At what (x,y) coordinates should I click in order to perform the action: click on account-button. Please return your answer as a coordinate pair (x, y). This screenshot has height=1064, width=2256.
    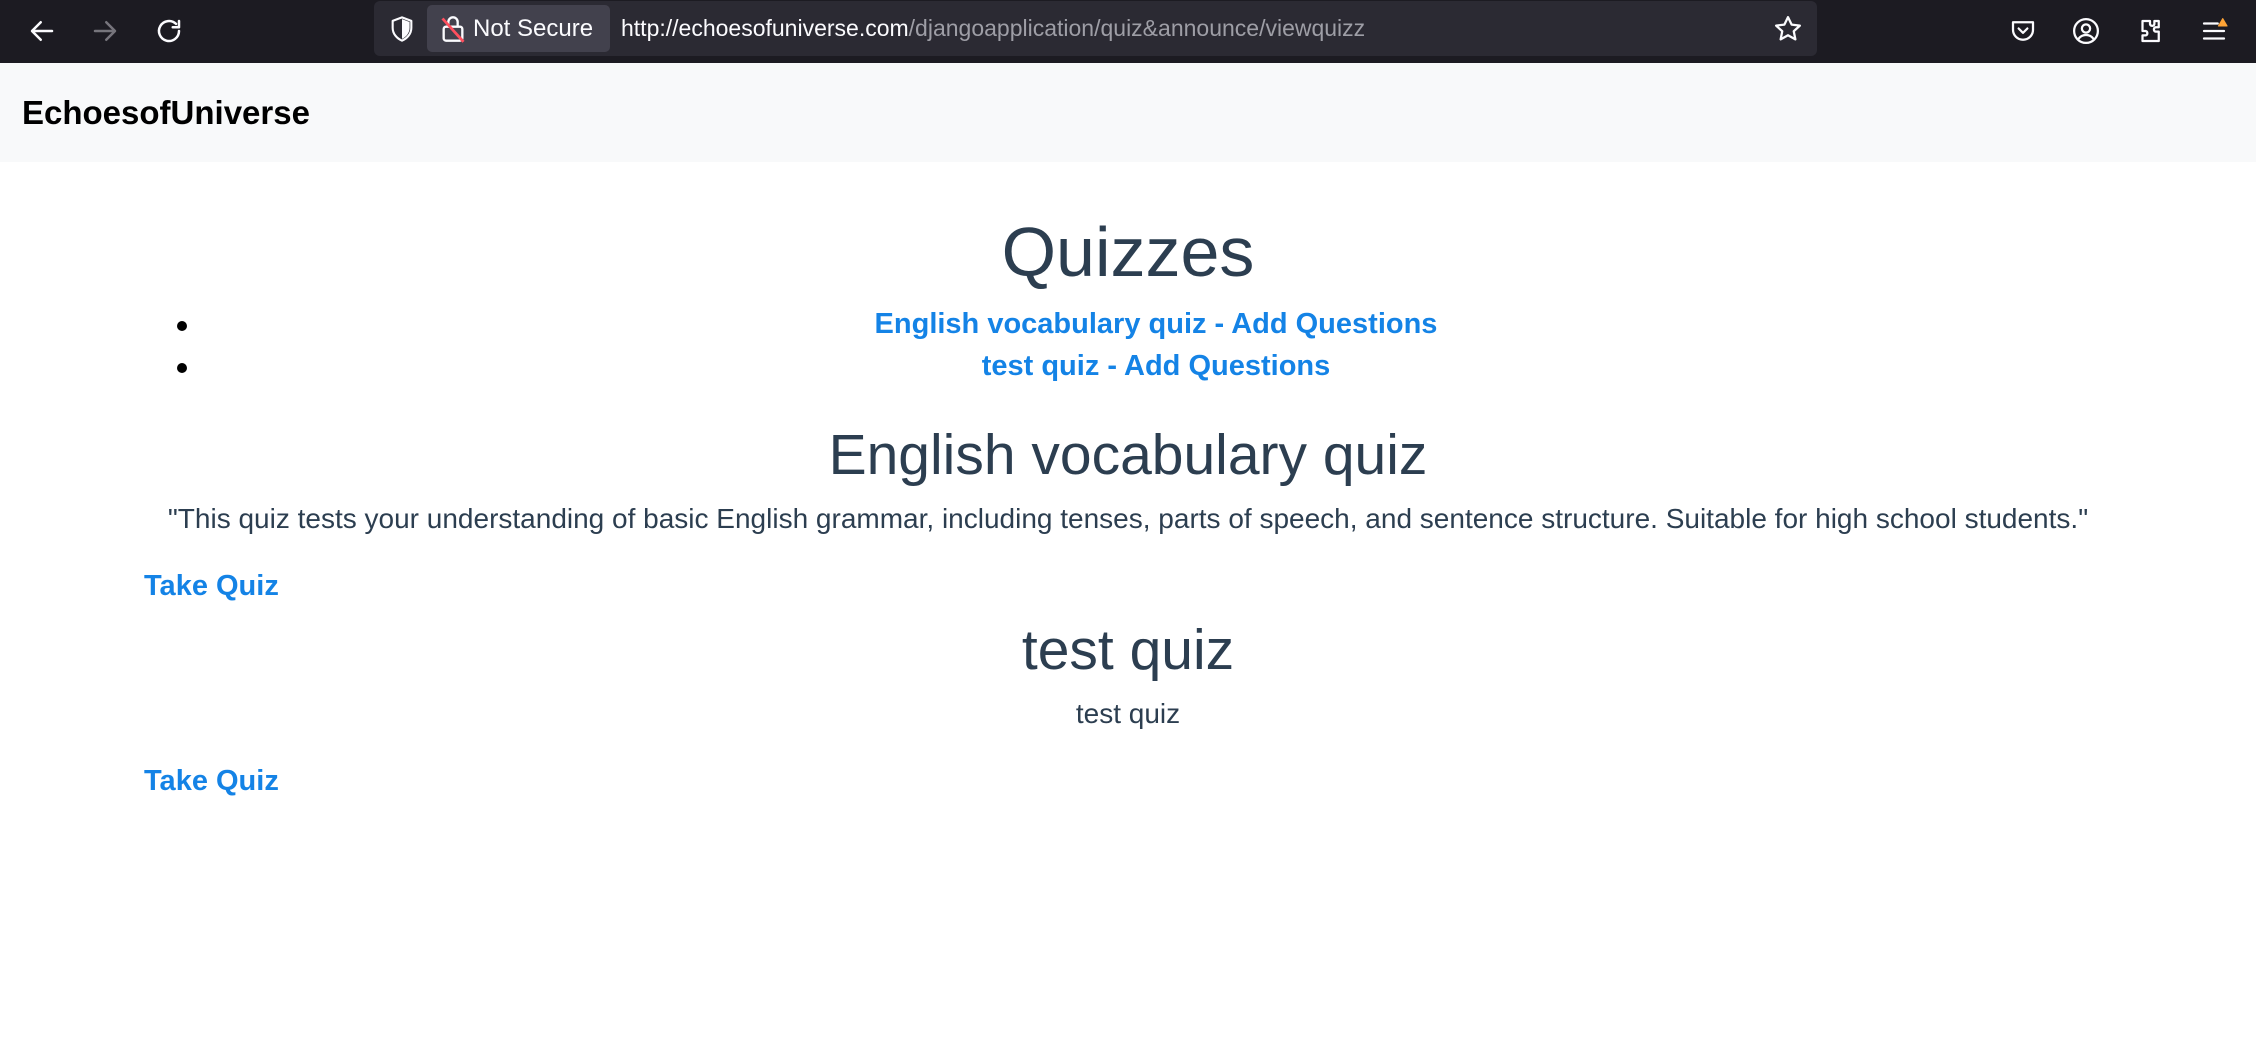
    Looking at the image, I should click on (2086, 31).